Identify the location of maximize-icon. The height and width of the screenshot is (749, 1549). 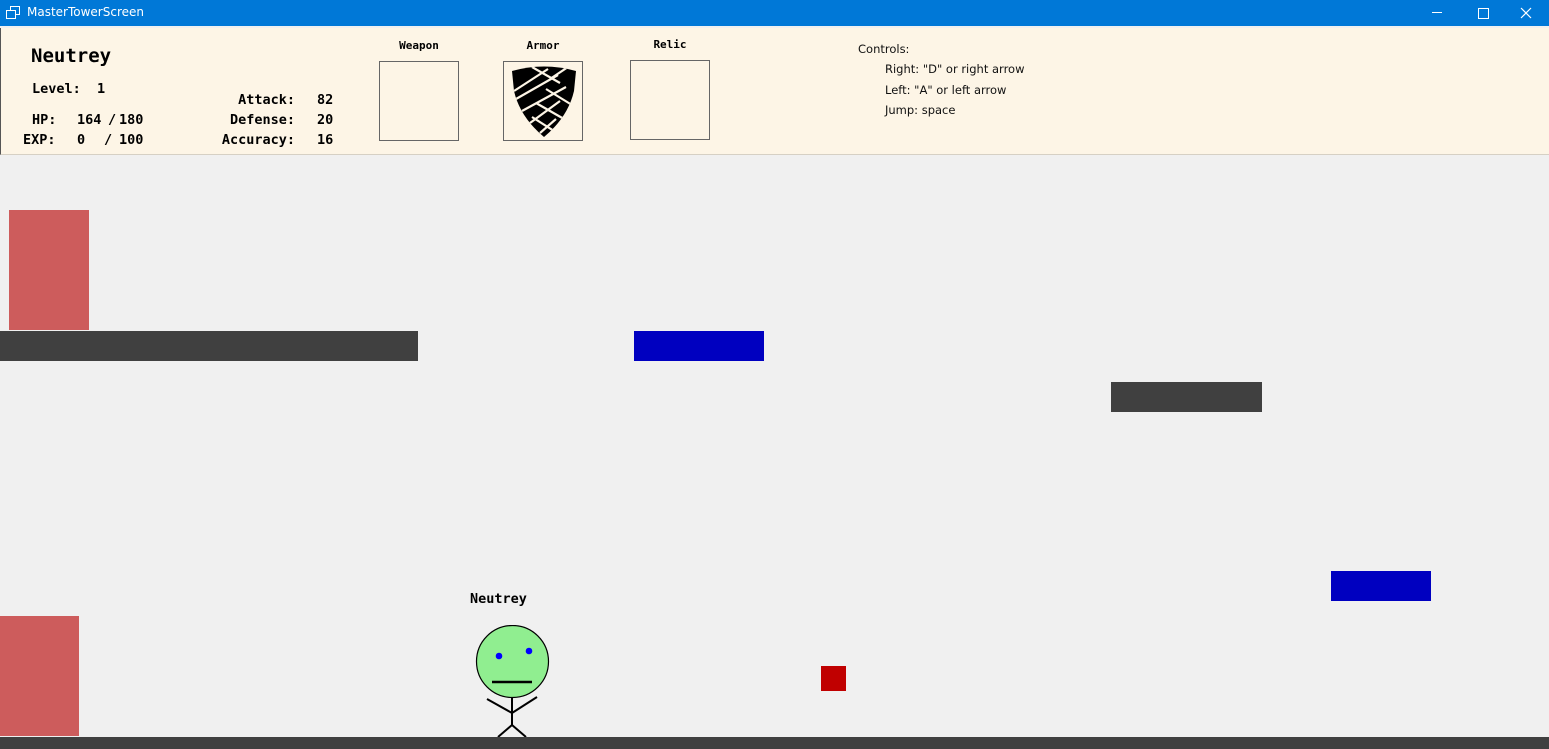
(1483, 13).